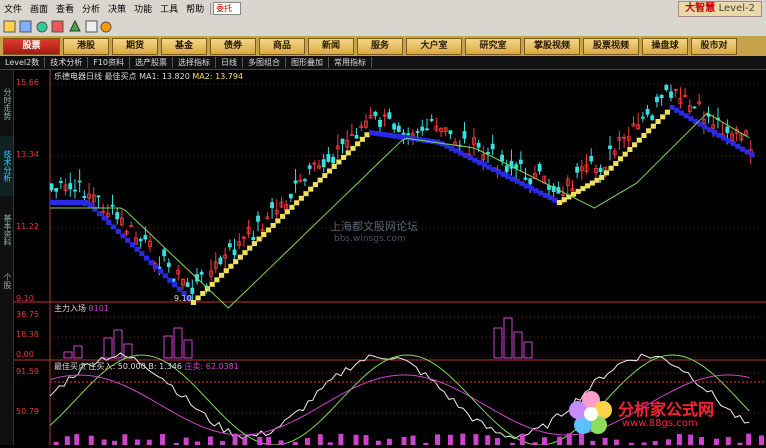  I want to click on nav-button-4: 债券, so click(233, 46).